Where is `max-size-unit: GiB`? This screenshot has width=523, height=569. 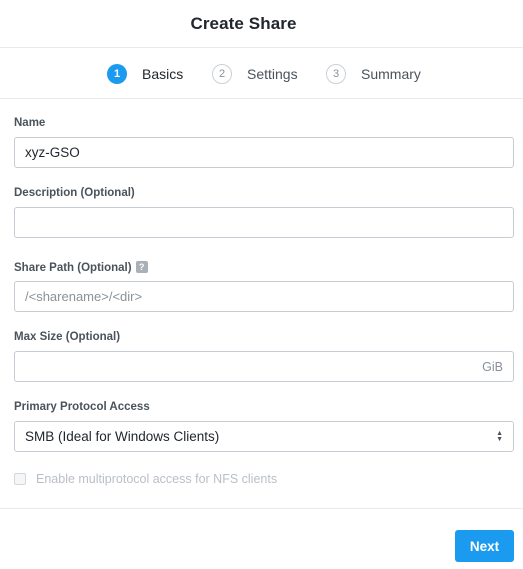 max-size-unit: GiB is located at coordinates (492, 367).